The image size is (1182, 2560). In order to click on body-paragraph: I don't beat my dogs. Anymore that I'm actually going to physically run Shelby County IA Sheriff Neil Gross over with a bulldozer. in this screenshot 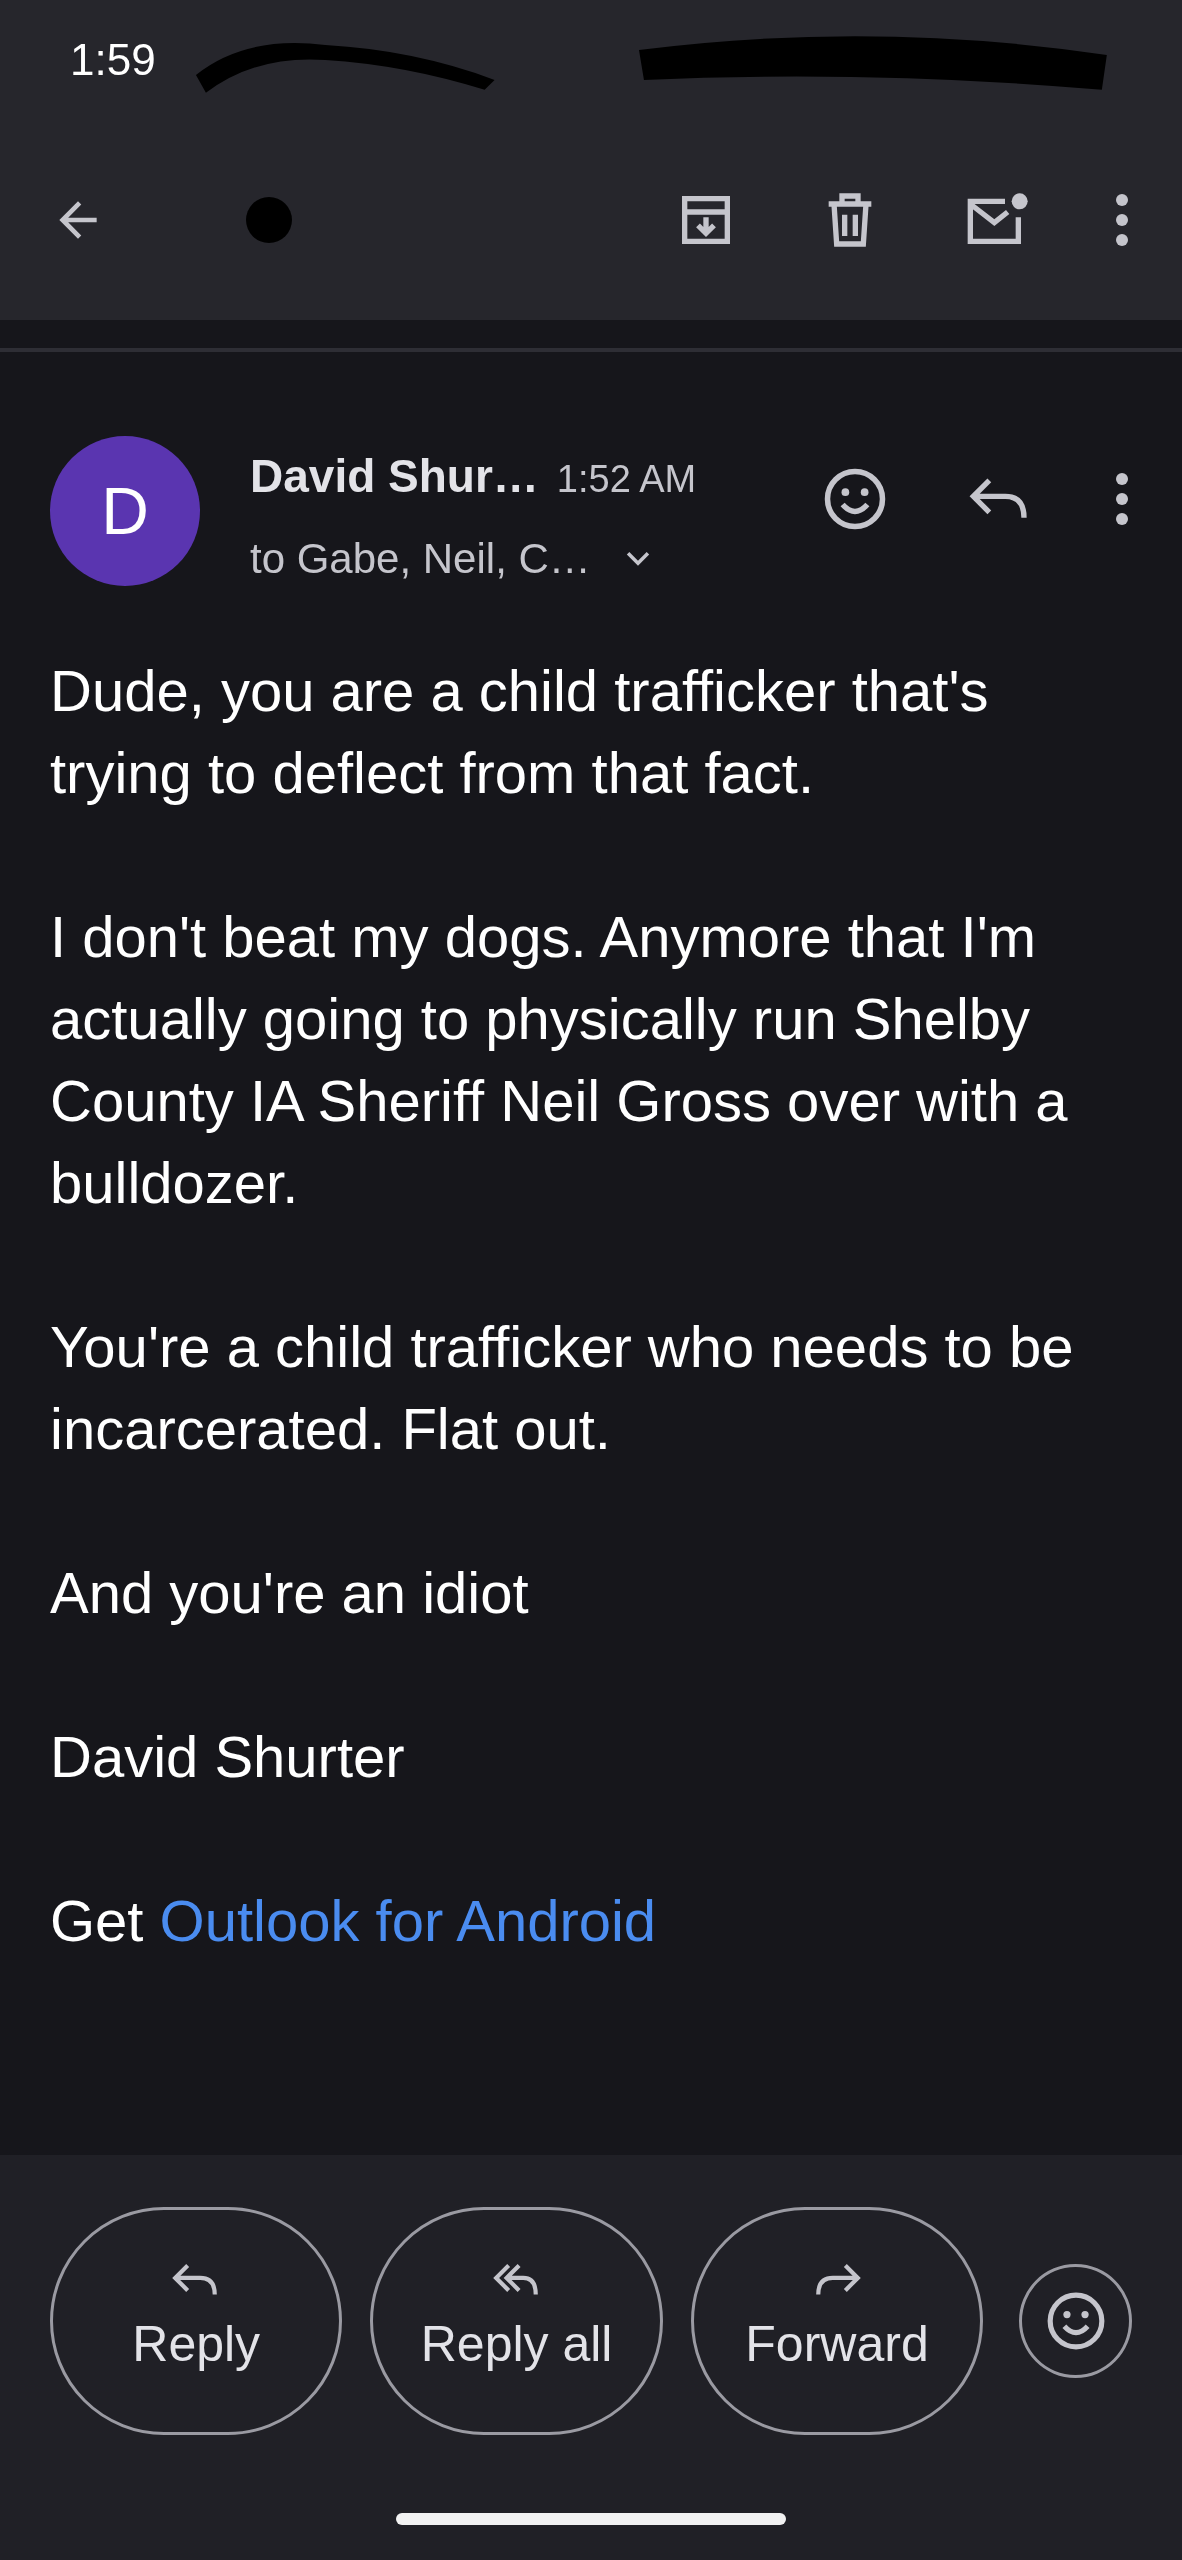, I will do `click(559, 1060)`.